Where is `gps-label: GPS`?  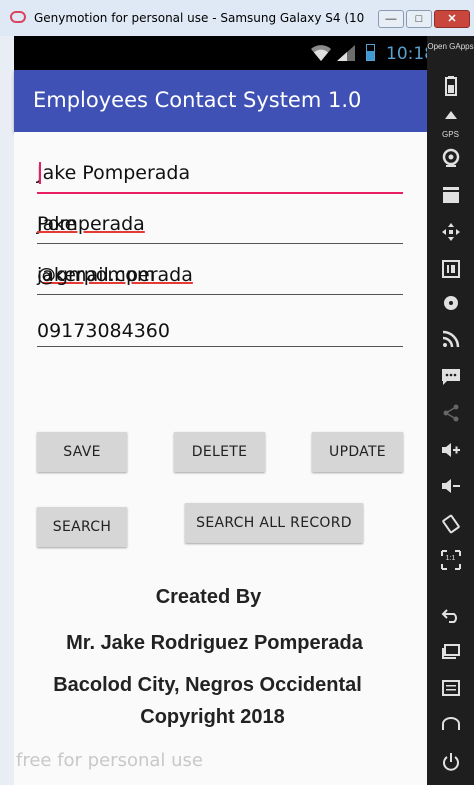 gps-label: GPS is located at coordinates (450, 134).